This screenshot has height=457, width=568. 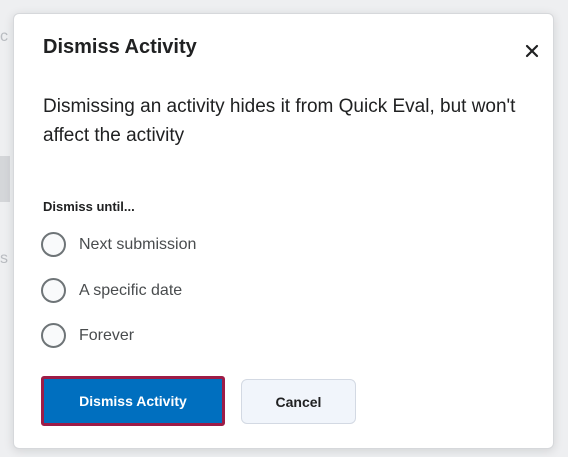 I want to click on cancel-button: Cancel, so click(x=298, y=401).